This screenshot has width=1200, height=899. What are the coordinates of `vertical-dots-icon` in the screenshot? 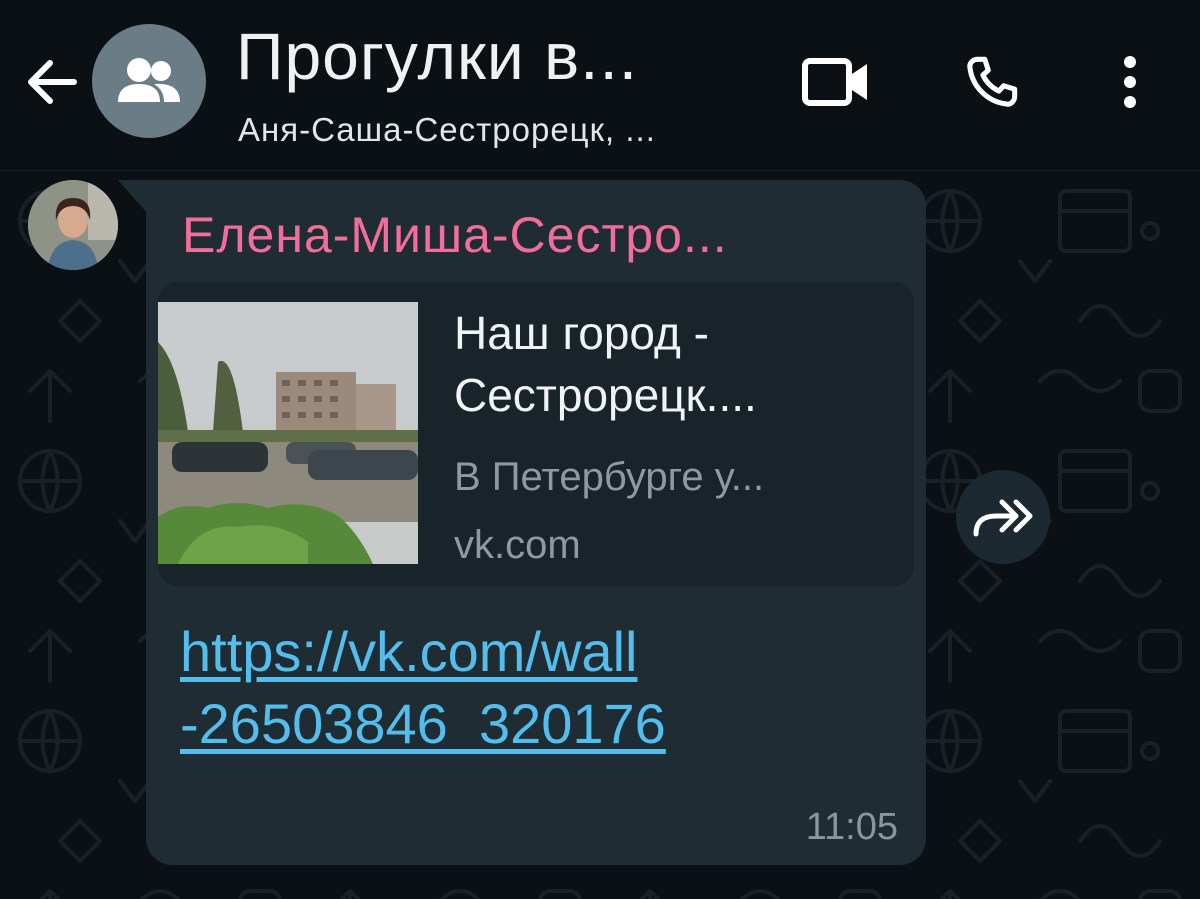 It's located at (1130, 82).